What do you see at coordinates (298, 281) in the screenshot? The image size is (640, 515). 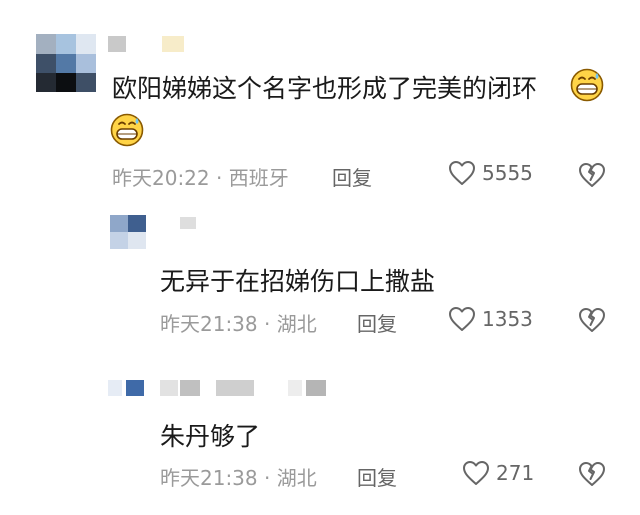 I see `comment-text: 无异于在招娣伤口上撒盐` at bounding box center [298, 281].